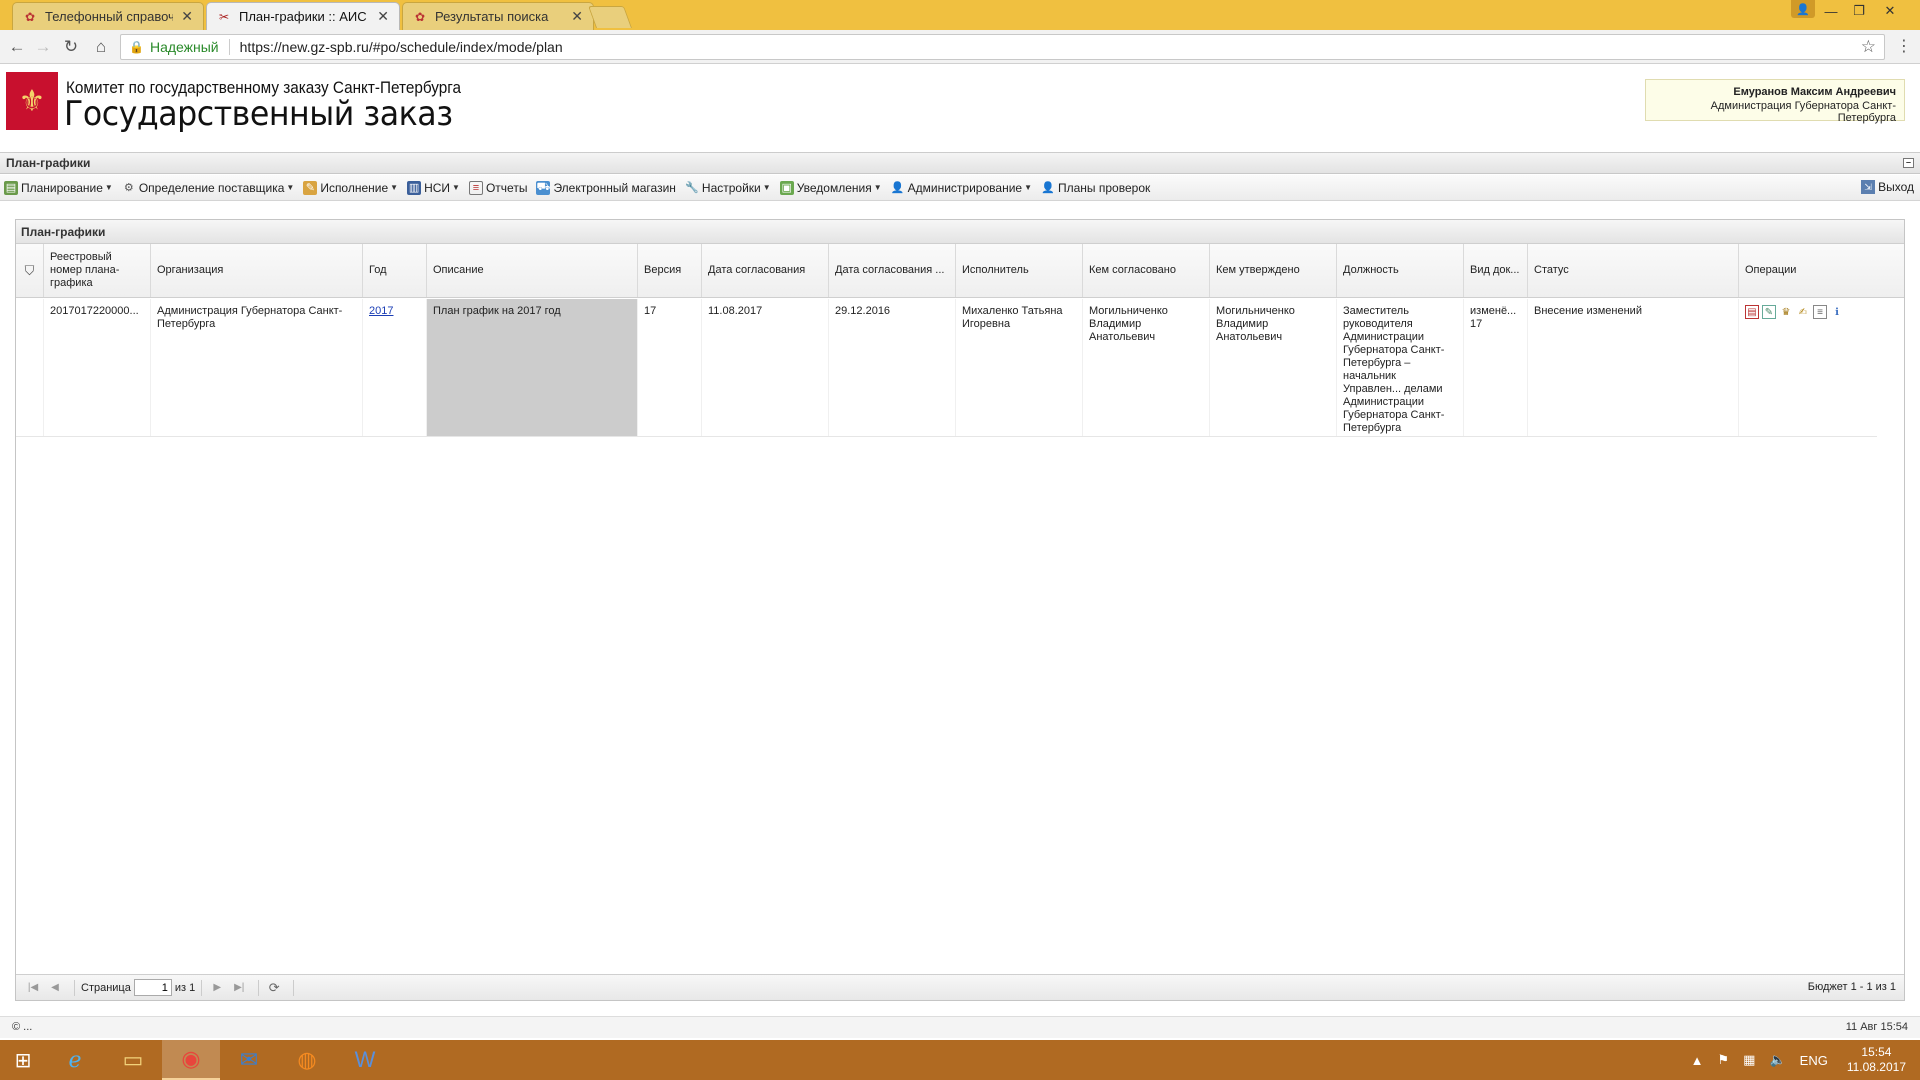 This screenshot has width=1920, height=1080. I want to click on user-name: Емуранов Максим Андреевич, so click(1814, 92).